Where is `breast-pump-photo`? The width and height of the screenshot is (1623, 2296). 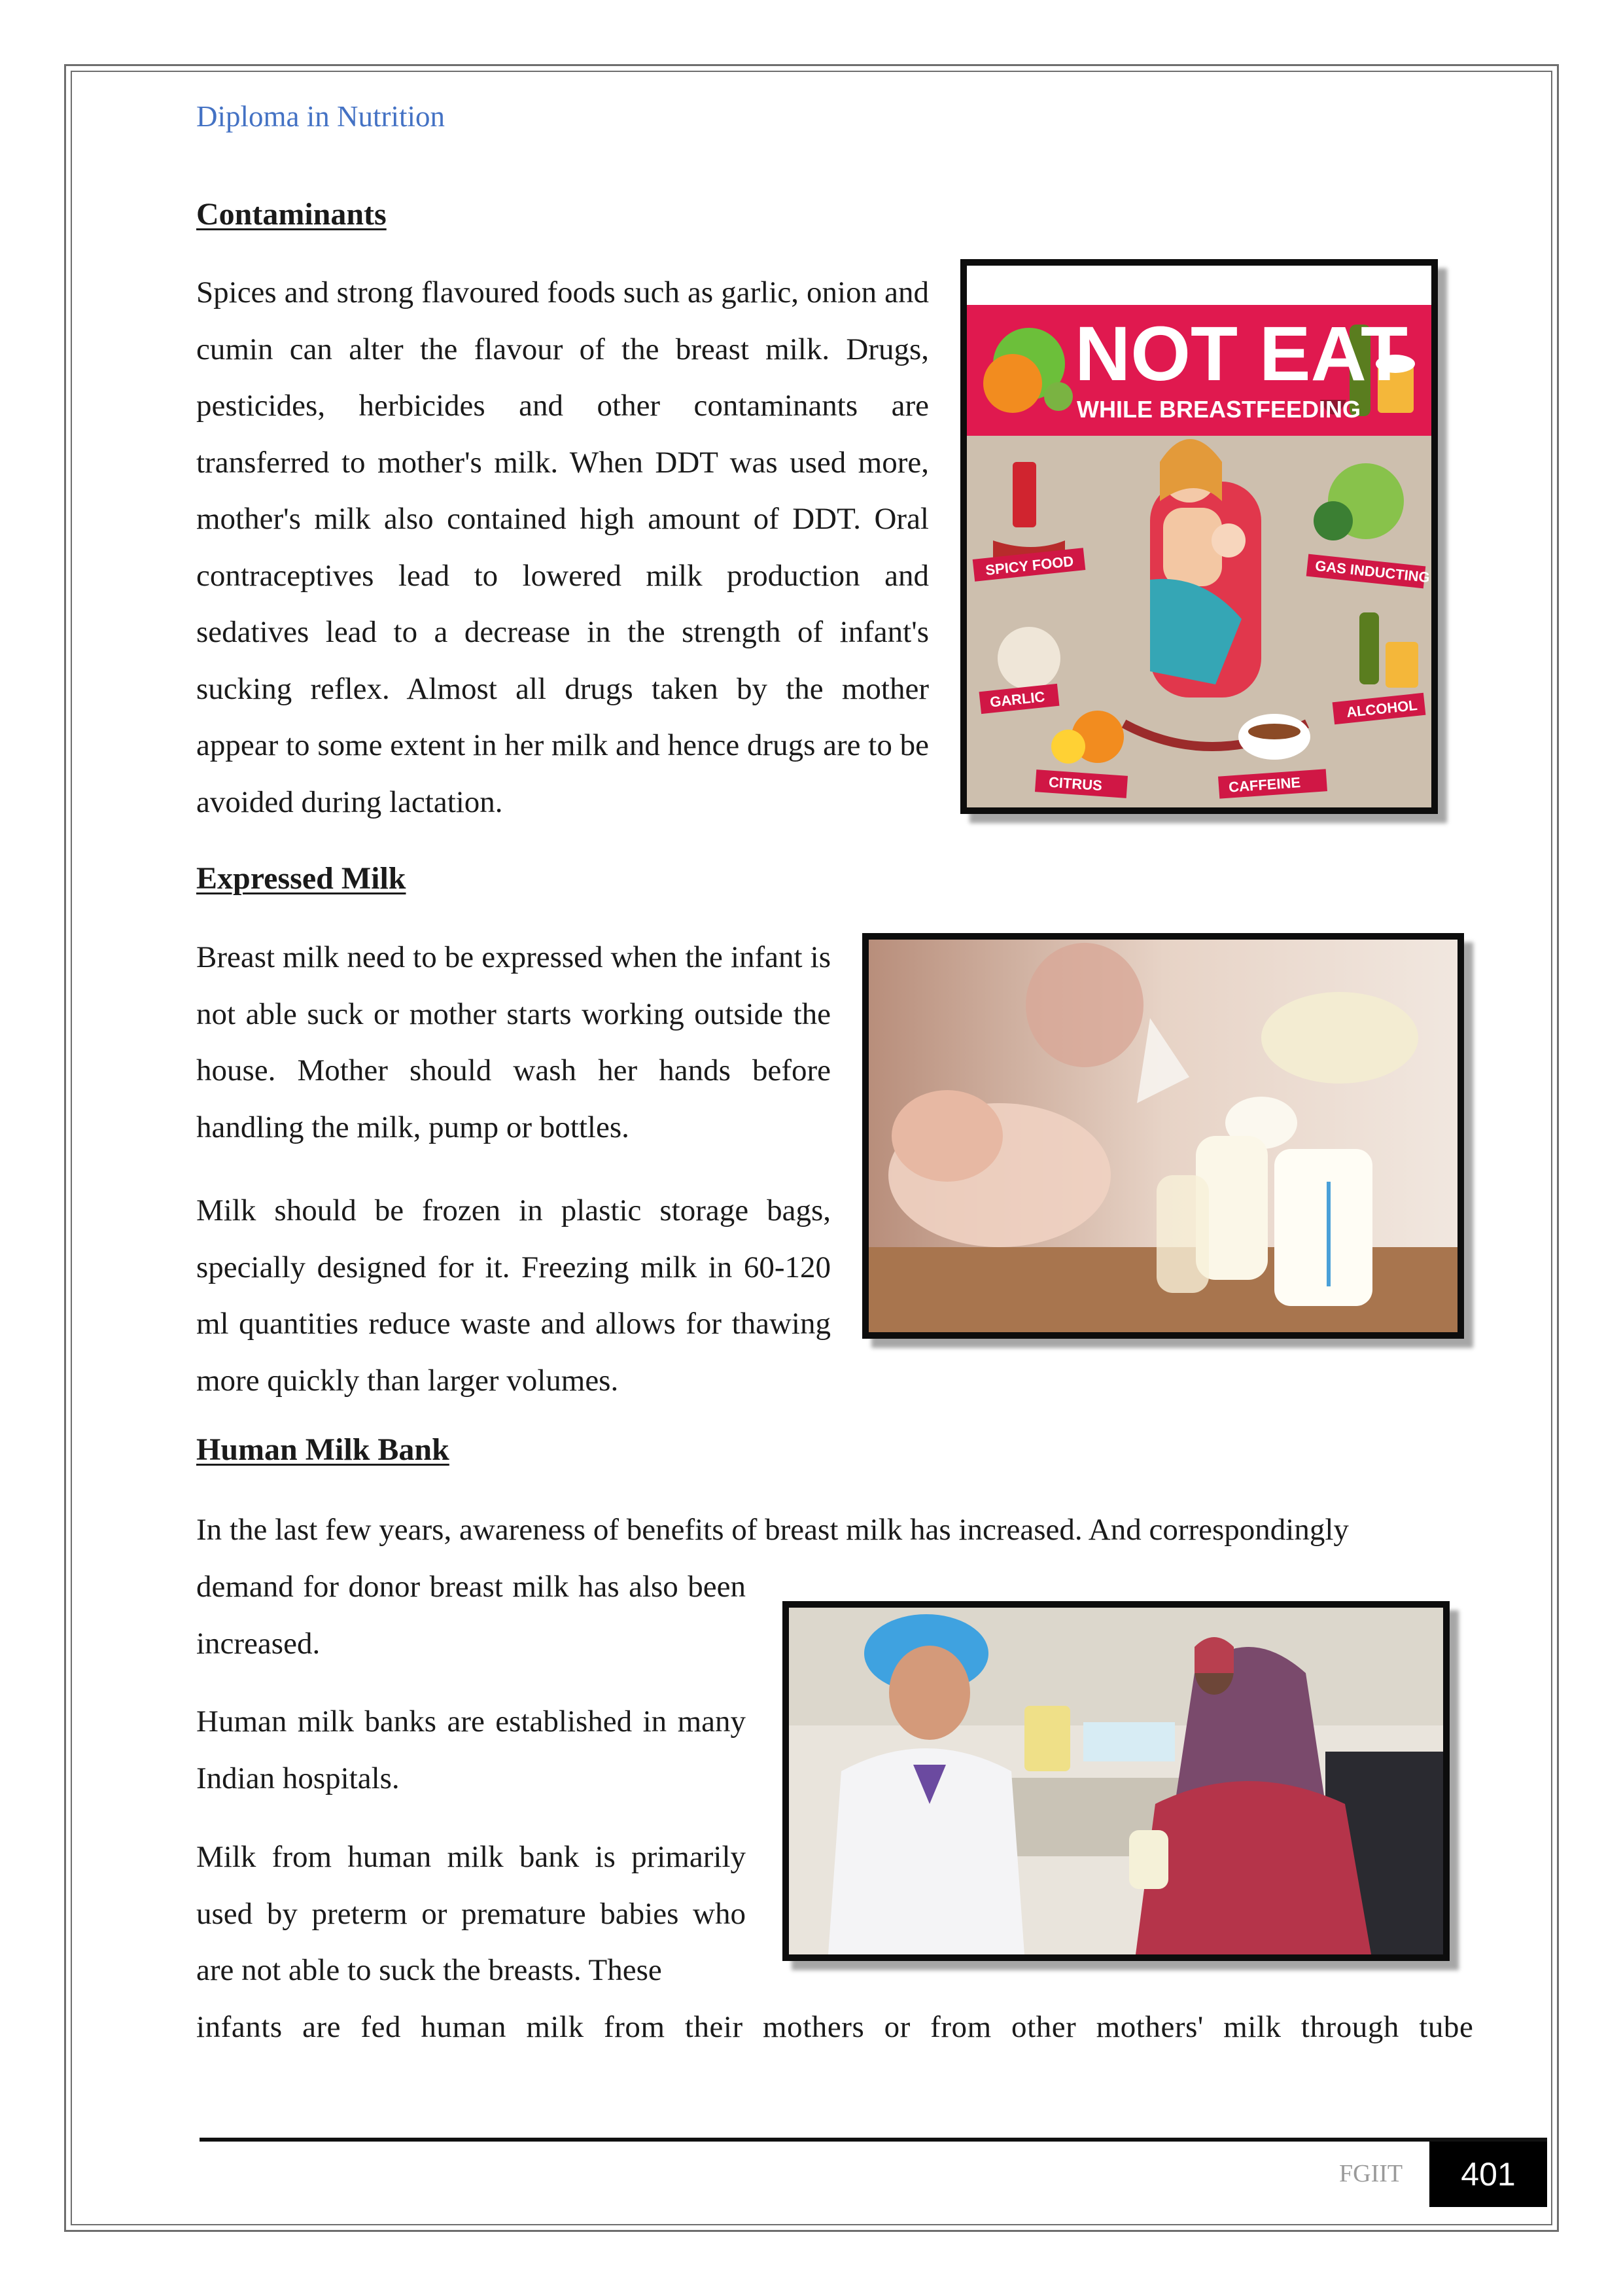 breast-pump-photo is located at coordinates (1163, 1136).